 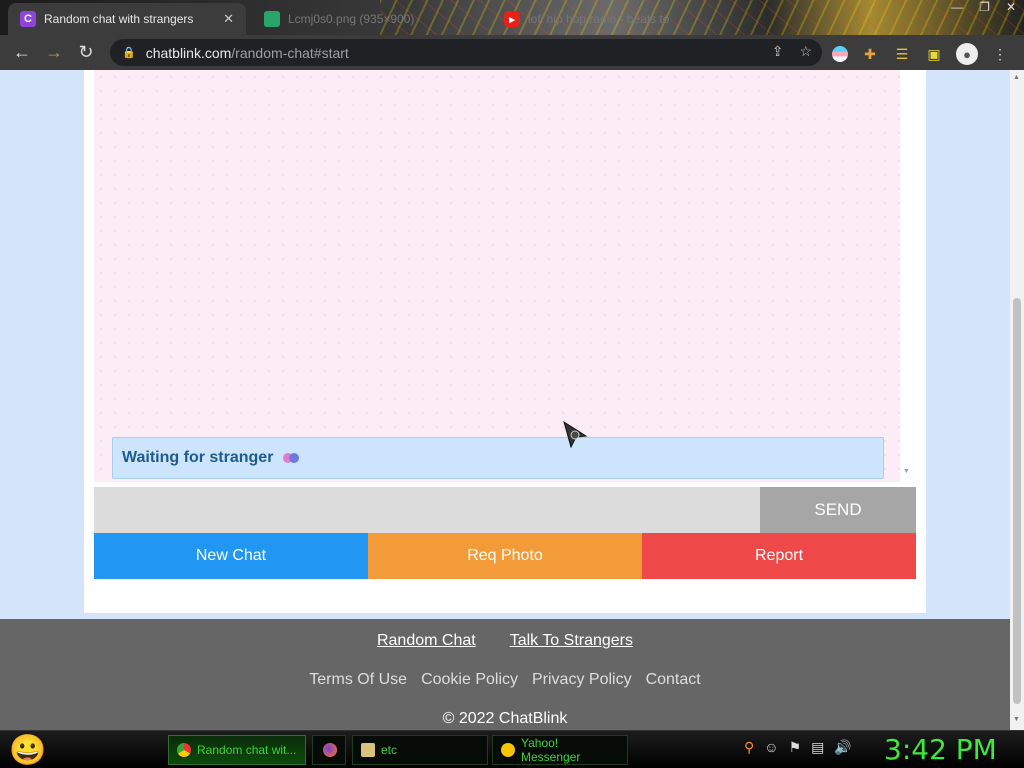 What do you see at coordinates (749, 747) in the screenshot?
I see `search-icon: ⚲` at bounding box center [749, 747].